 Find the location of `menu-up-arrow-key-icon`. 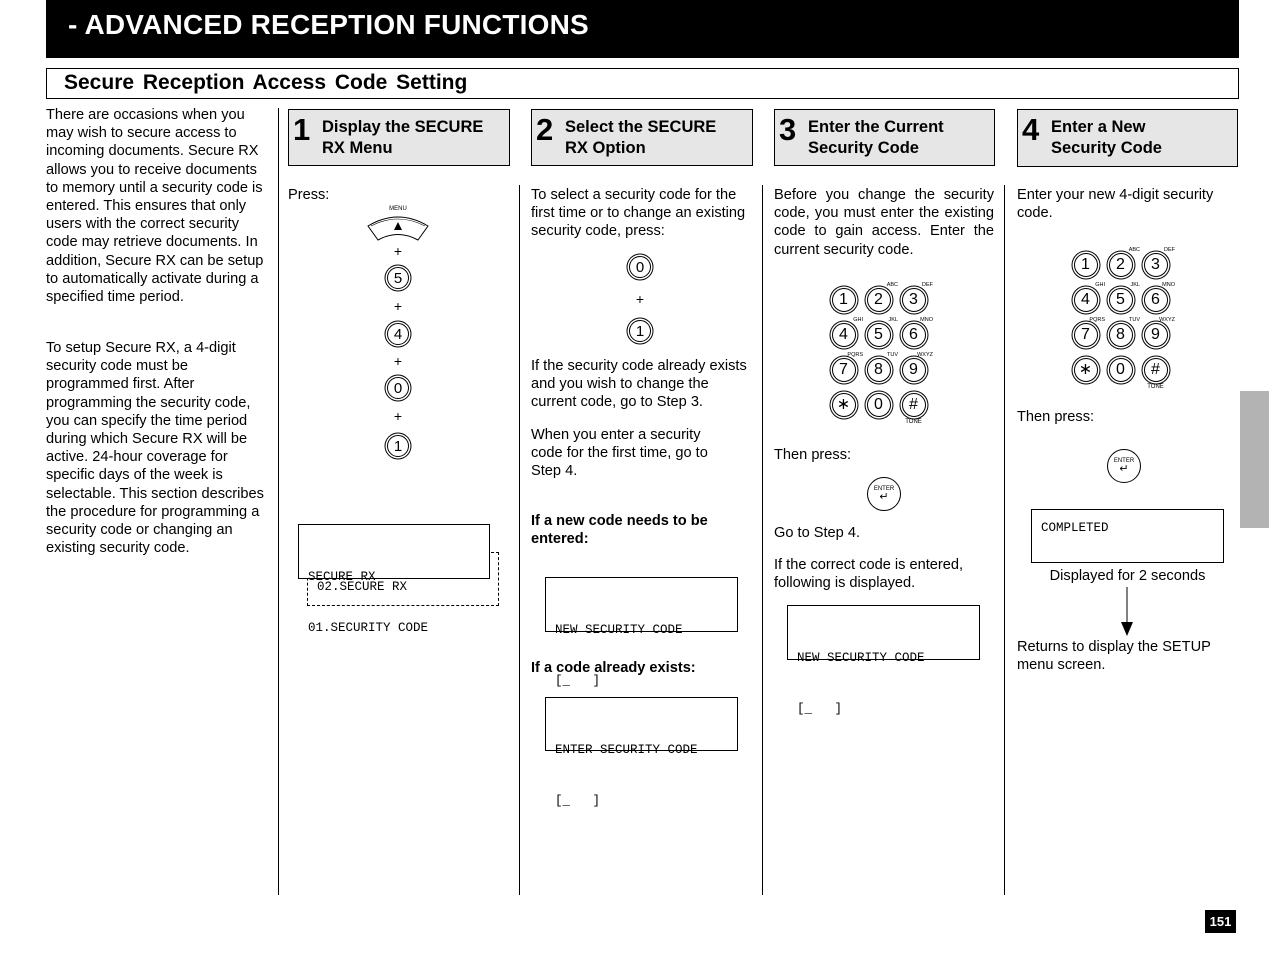

menu-up-arrow-key-icon is located at coordinates (398, 228).